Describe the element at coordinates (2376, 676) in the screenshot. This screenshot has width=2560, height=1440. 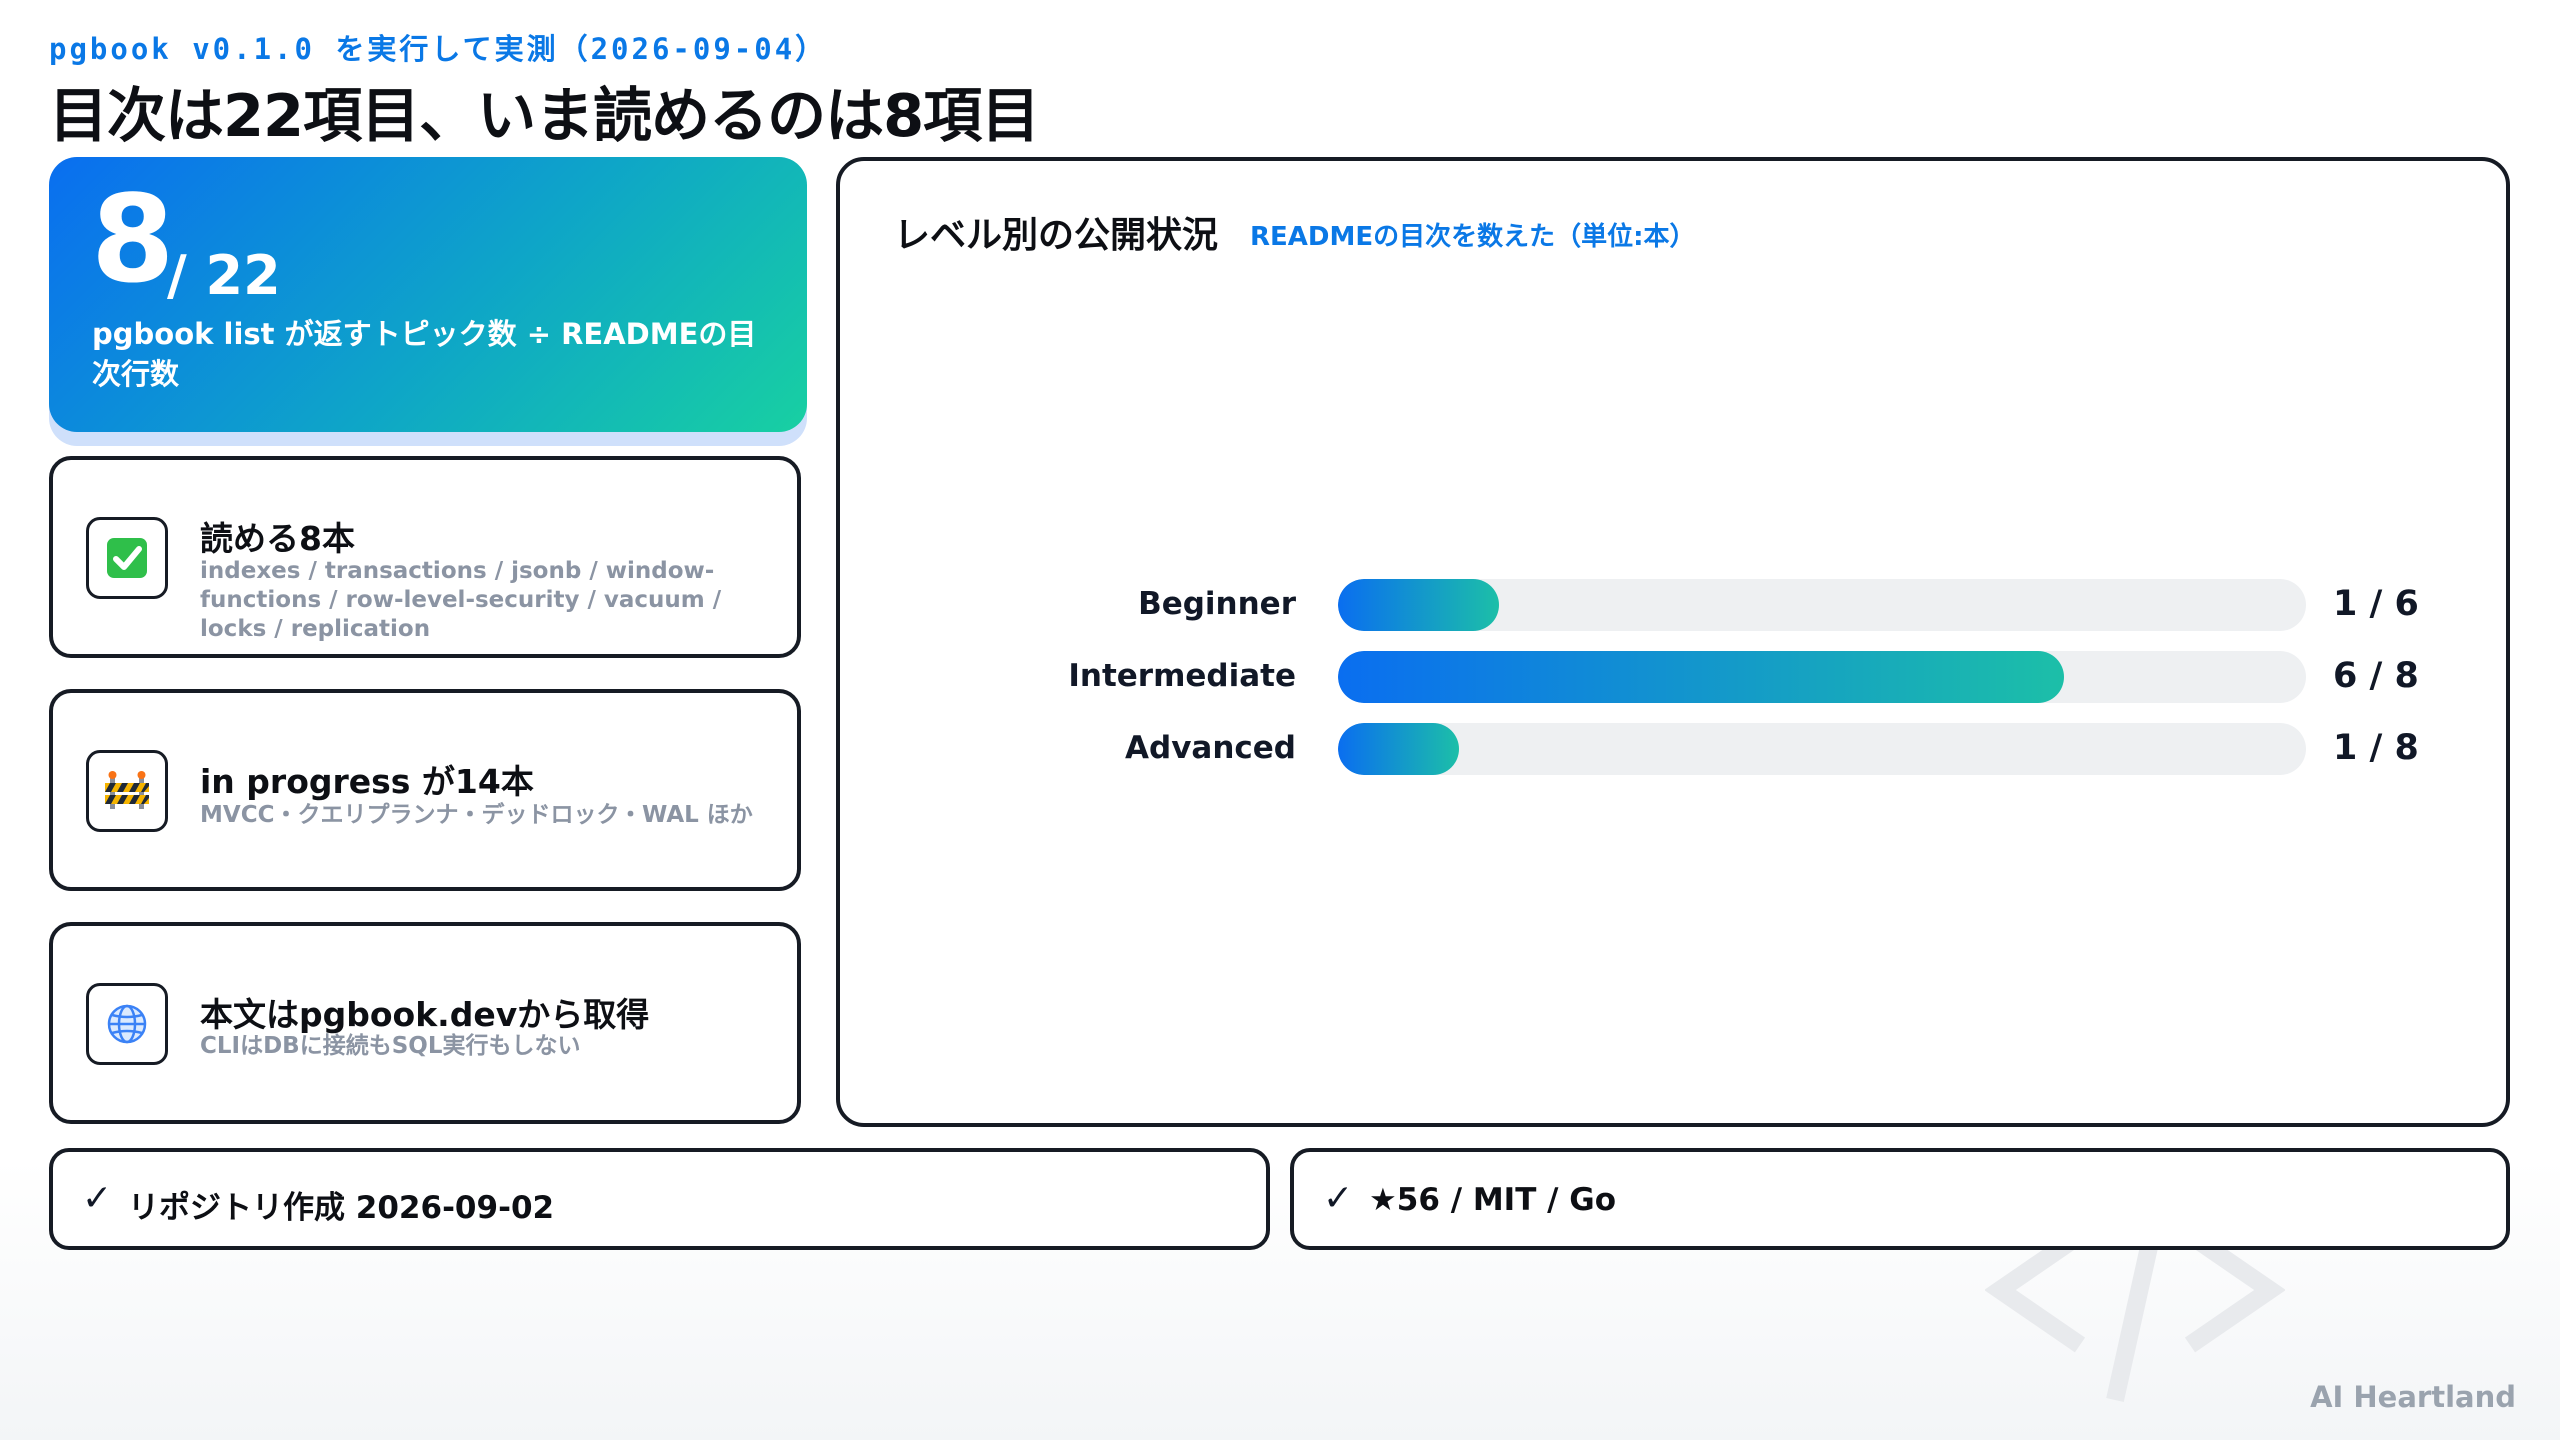
I see `bar-value-label: 6 / 8` at that location.